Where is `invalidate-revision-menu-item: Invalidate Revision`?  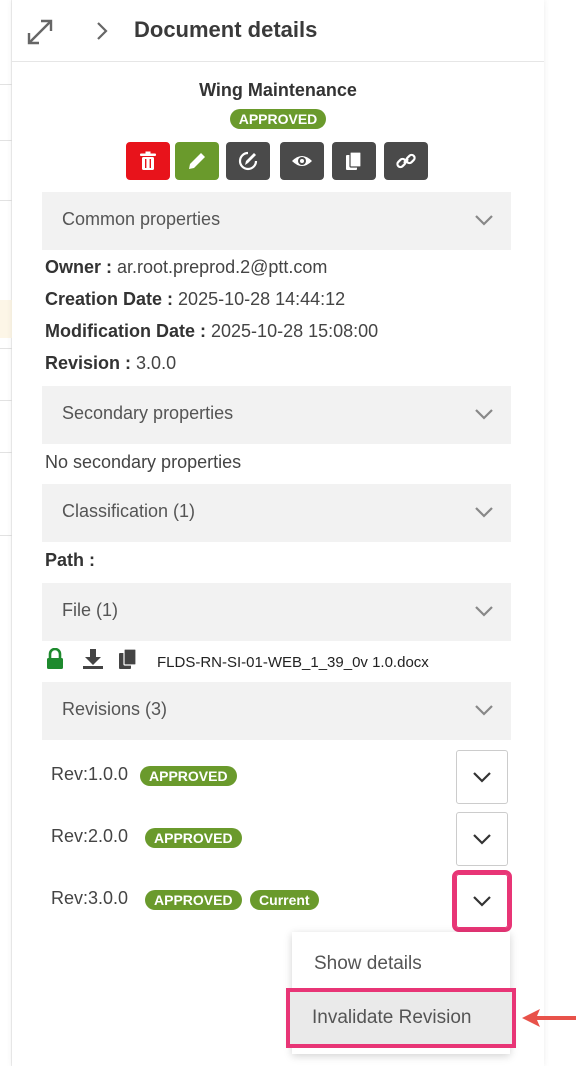
invalidate-revision-menu-item: Invalidate Revision is located at coordinates (401, 1018).